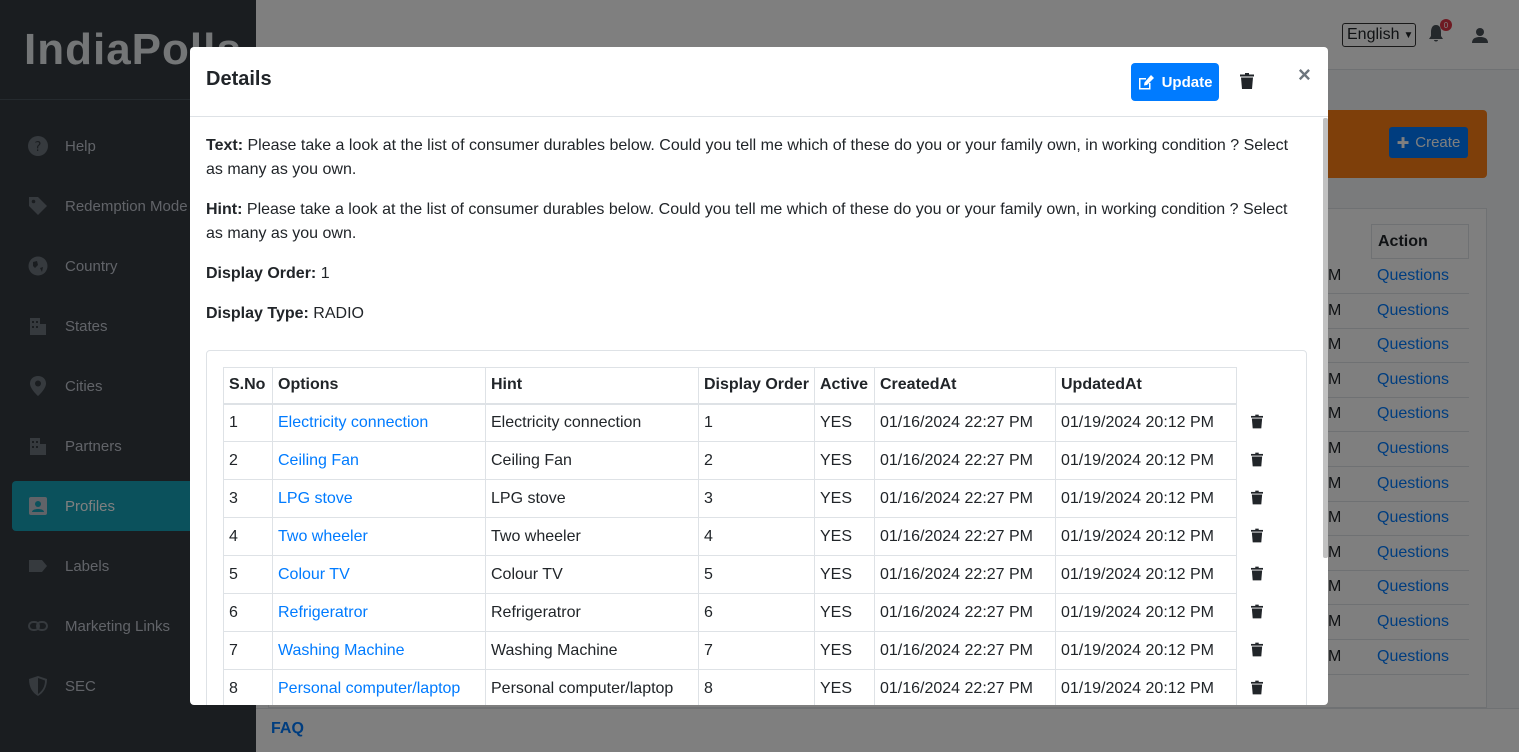 The image size is (1519, 752). What do you see at coordinates (261, 273) in the screenshot?
I see `field-label: Display Order:` at bounding box center [261, 273].